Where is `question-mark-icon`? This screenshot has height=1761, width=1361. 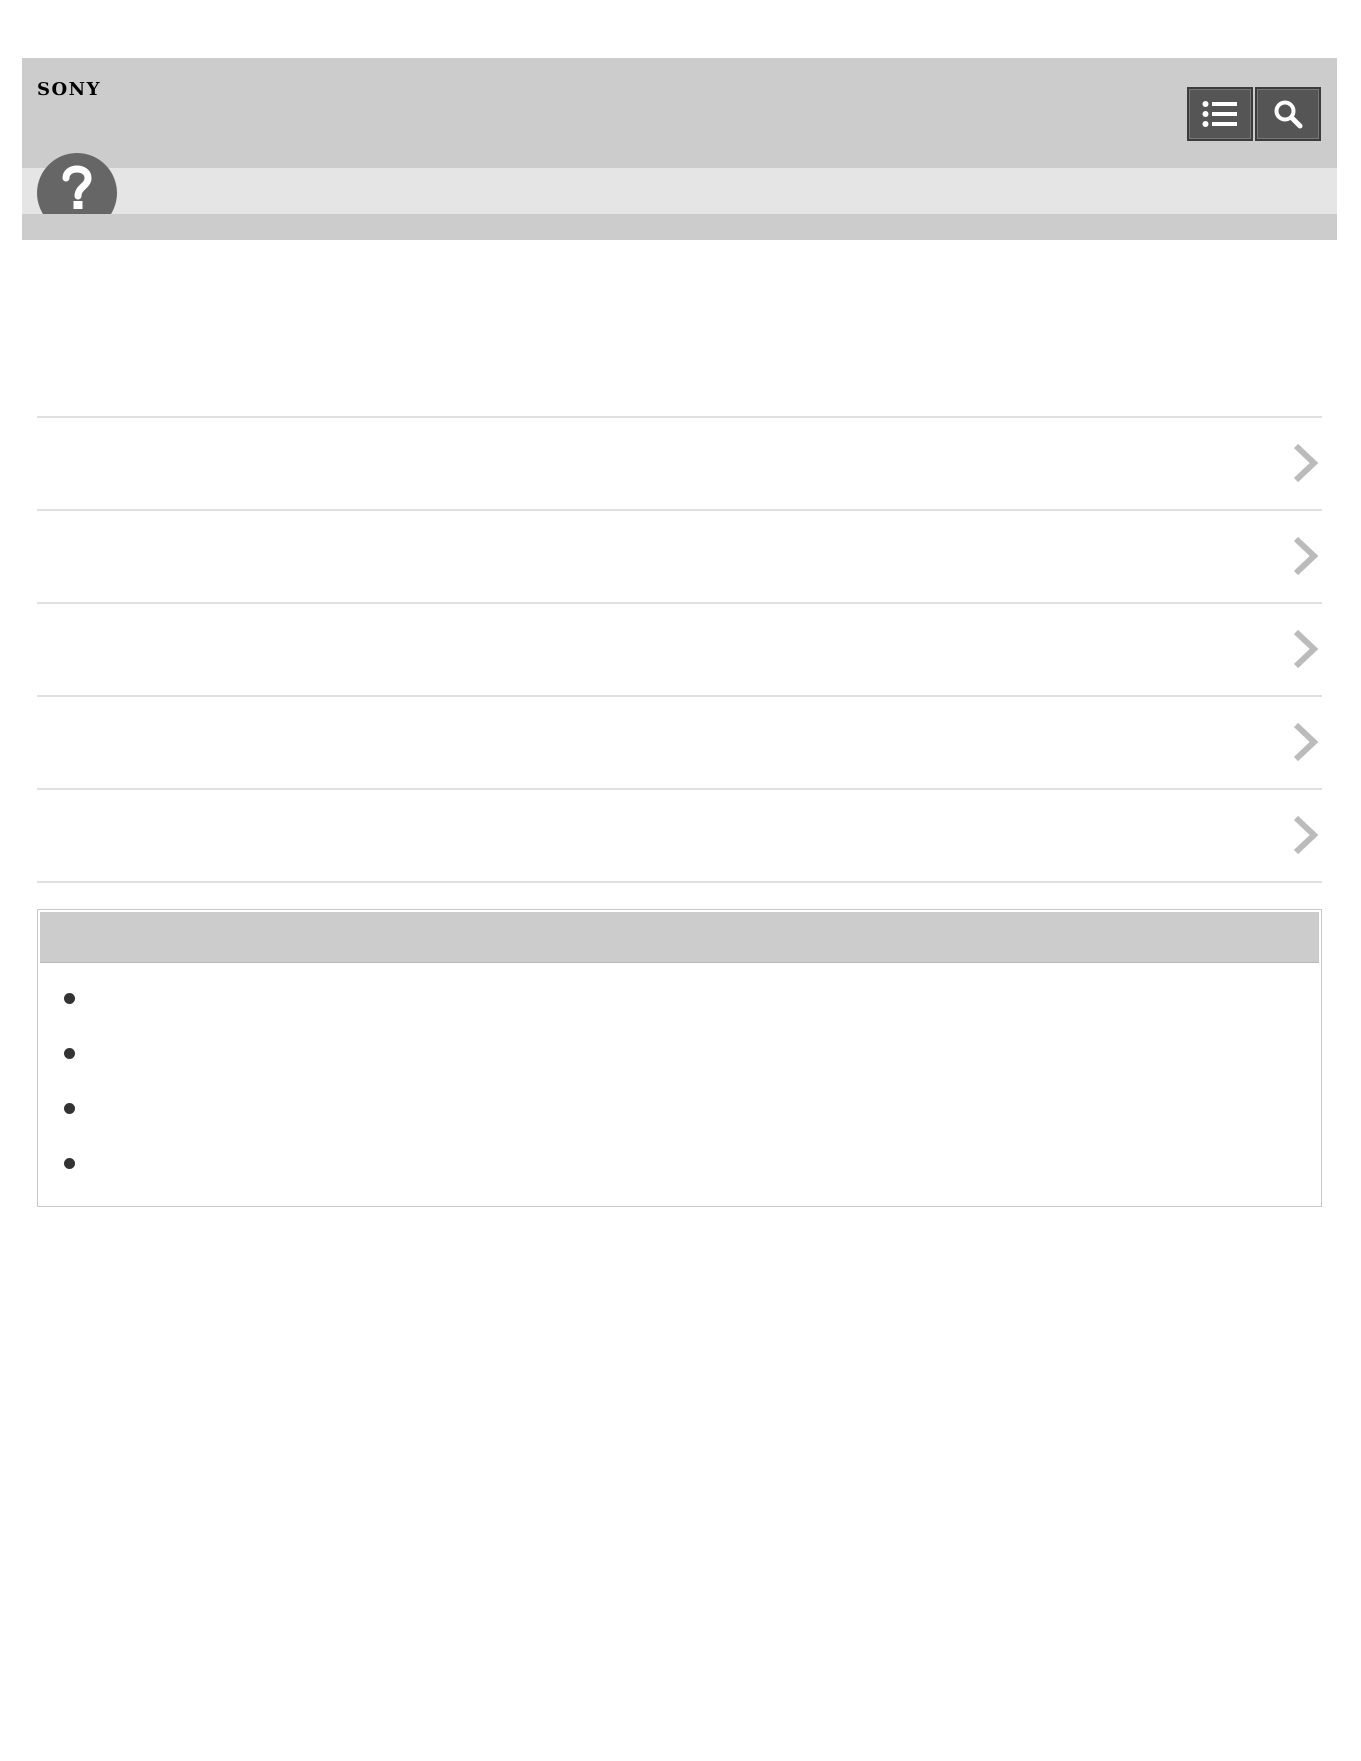 question-mark-icon is located at coordinates (77, 183).